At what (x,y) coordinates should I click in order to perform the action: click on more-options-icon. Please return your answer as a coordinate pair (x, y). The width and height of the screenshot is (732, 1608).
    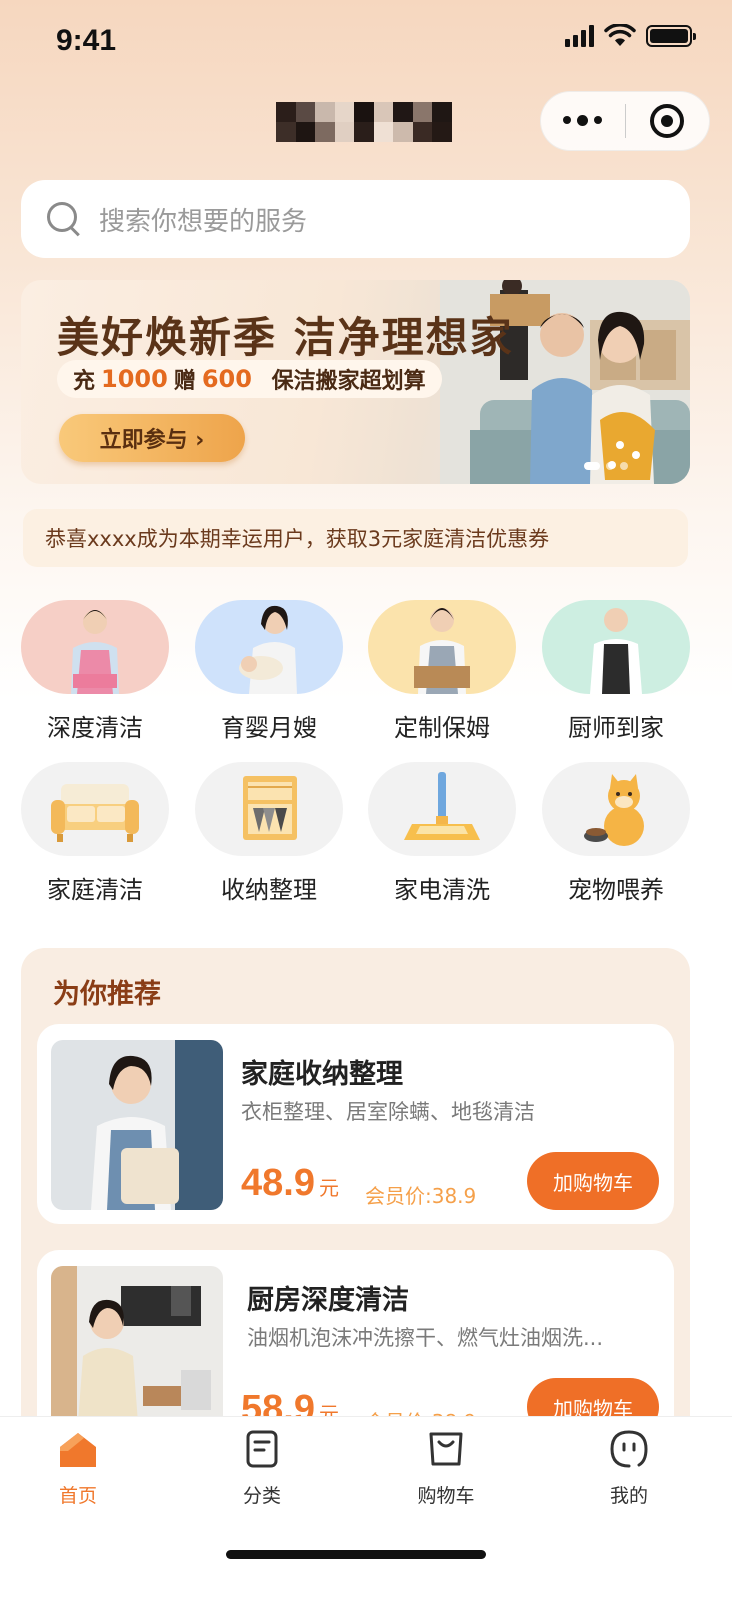
    Looking at the image, I should click on (583, 120).